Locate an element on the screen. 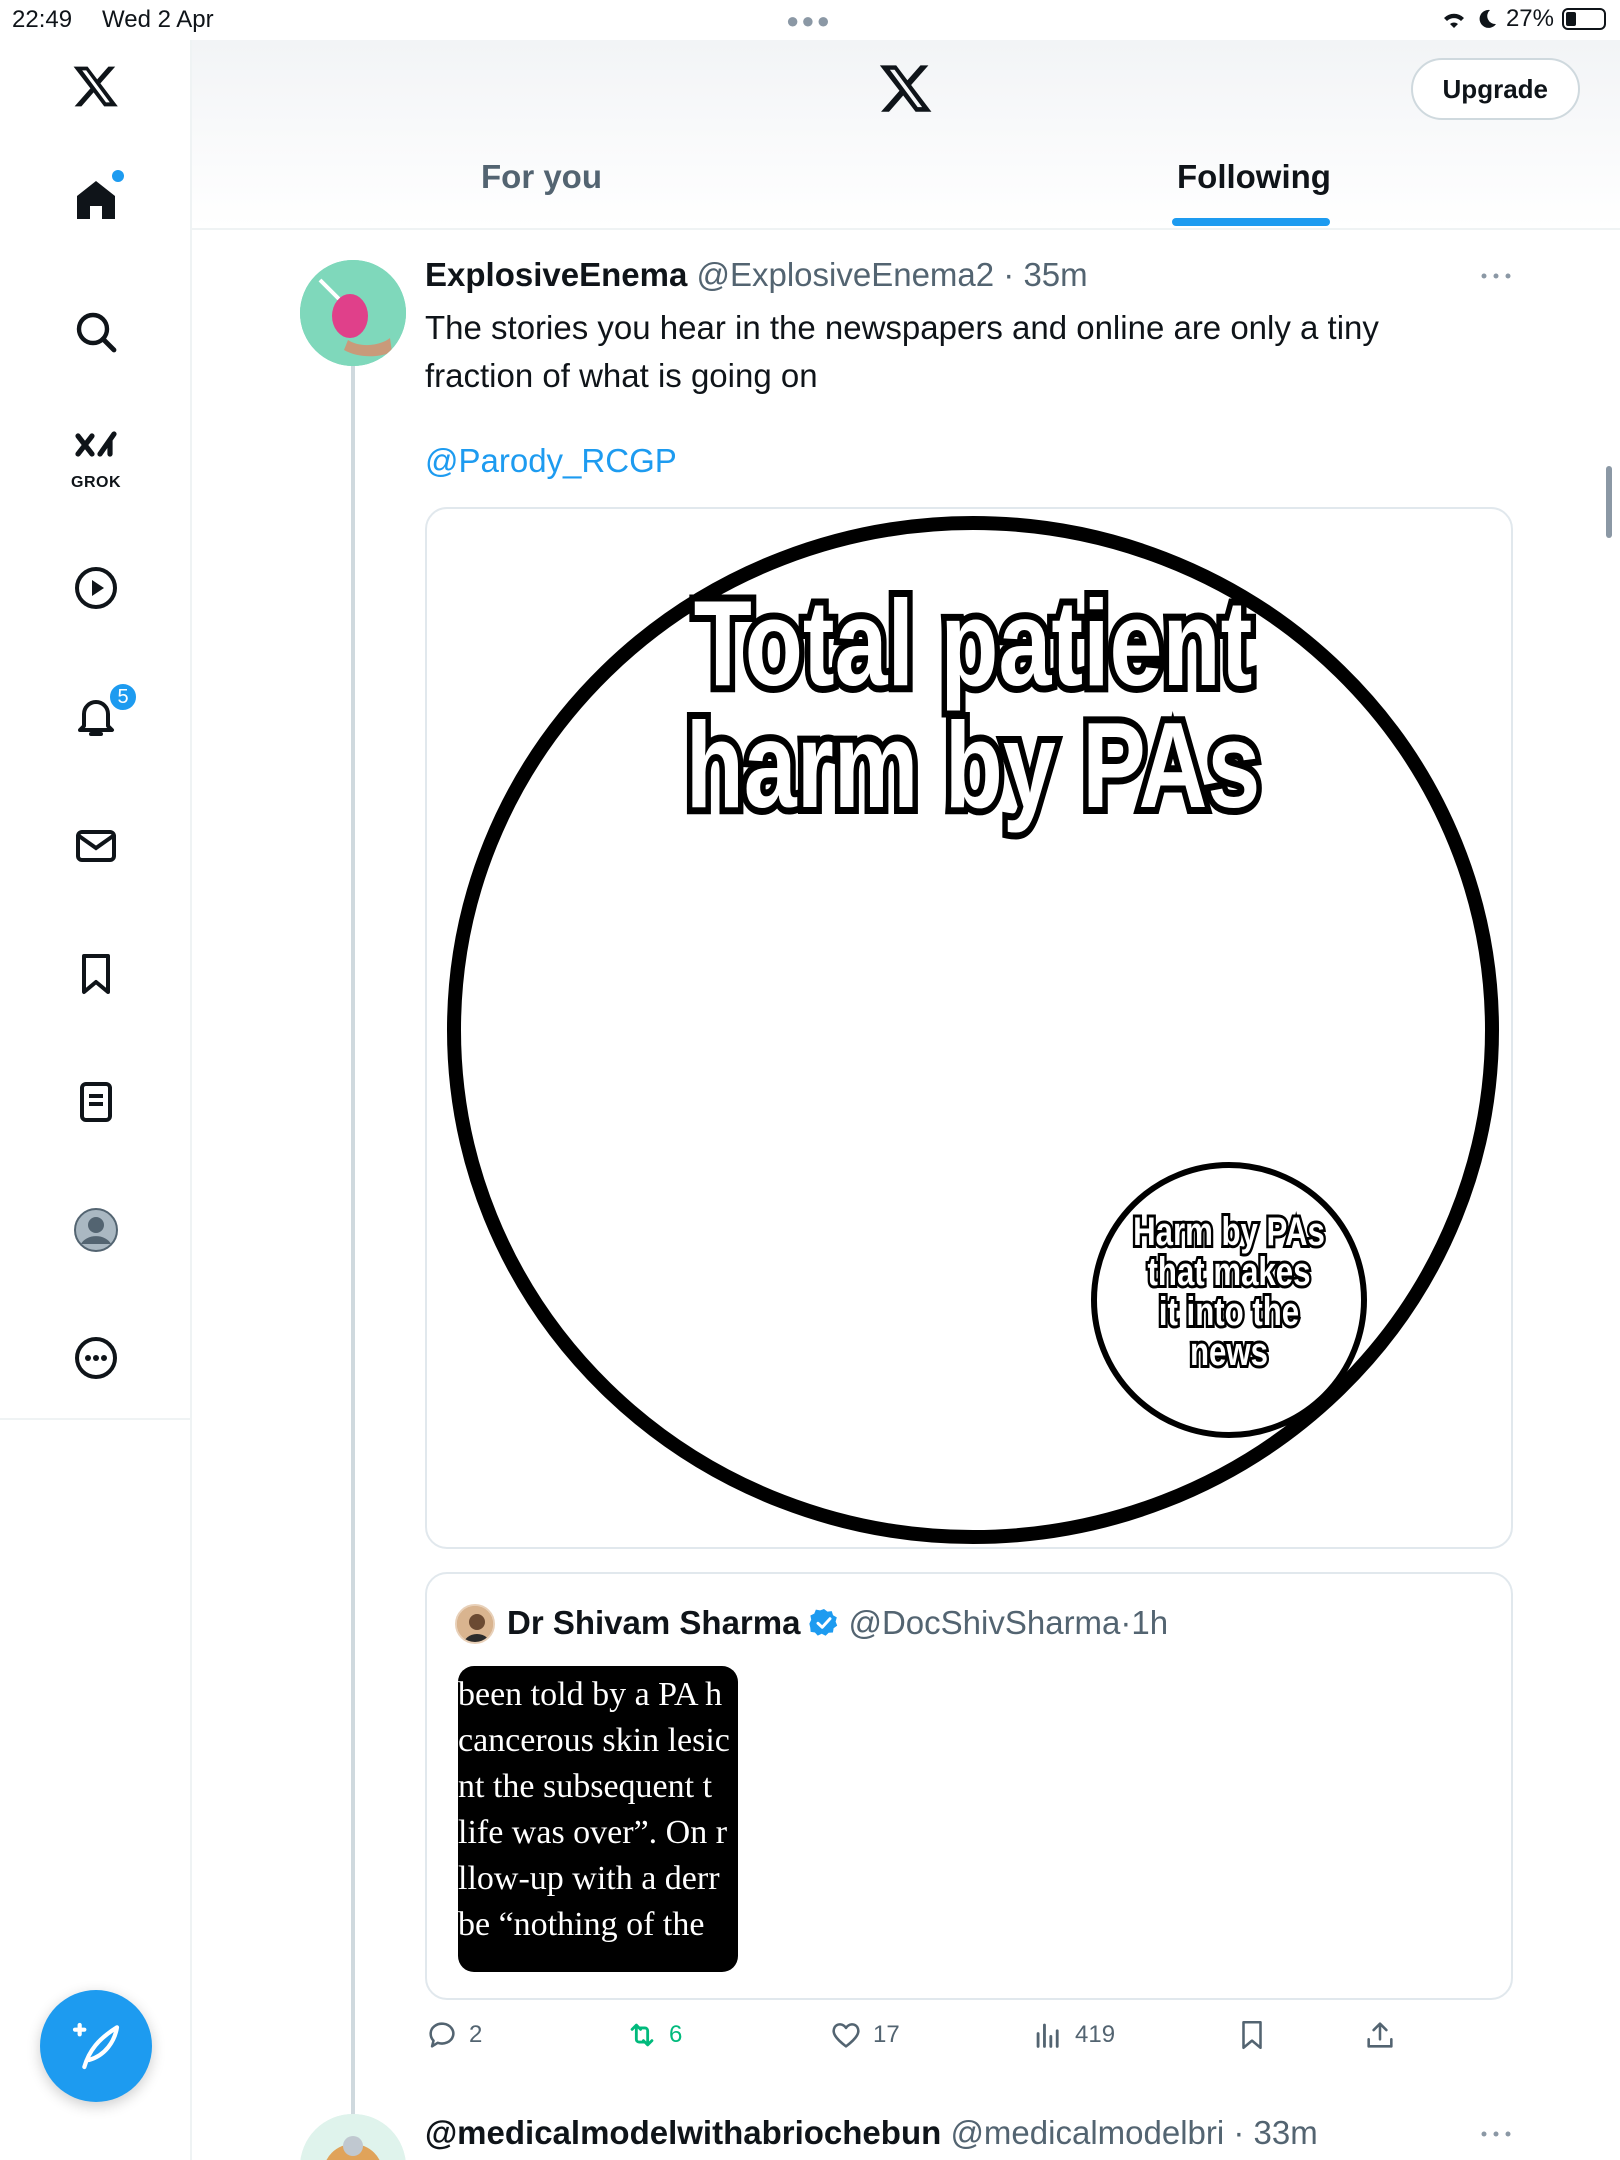 The height and width of the screenshot is (2160, 1620). share-icon is located at coordinates (1380, 2035).